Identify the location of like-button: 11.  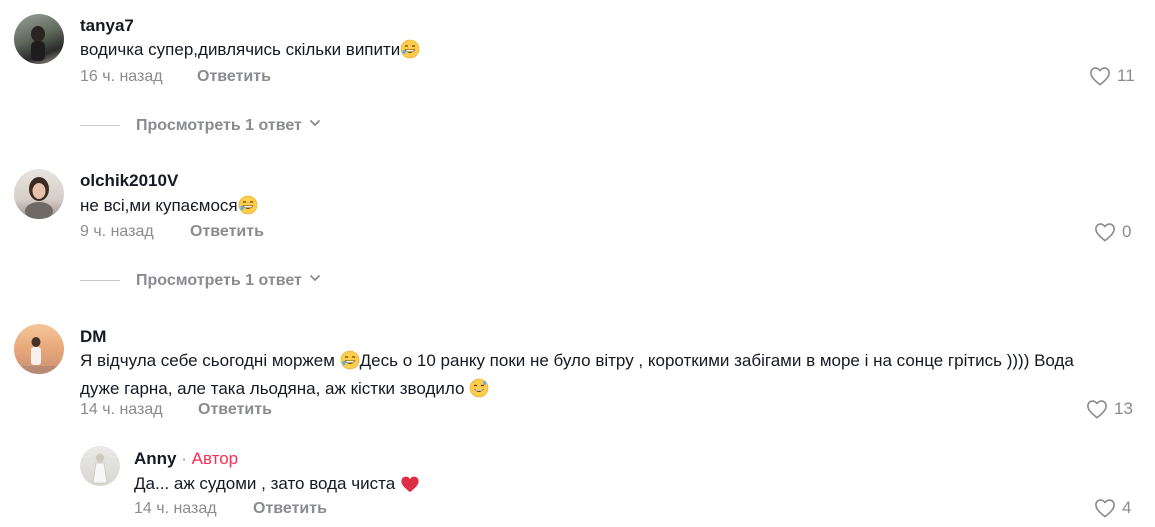
(1112, 76).